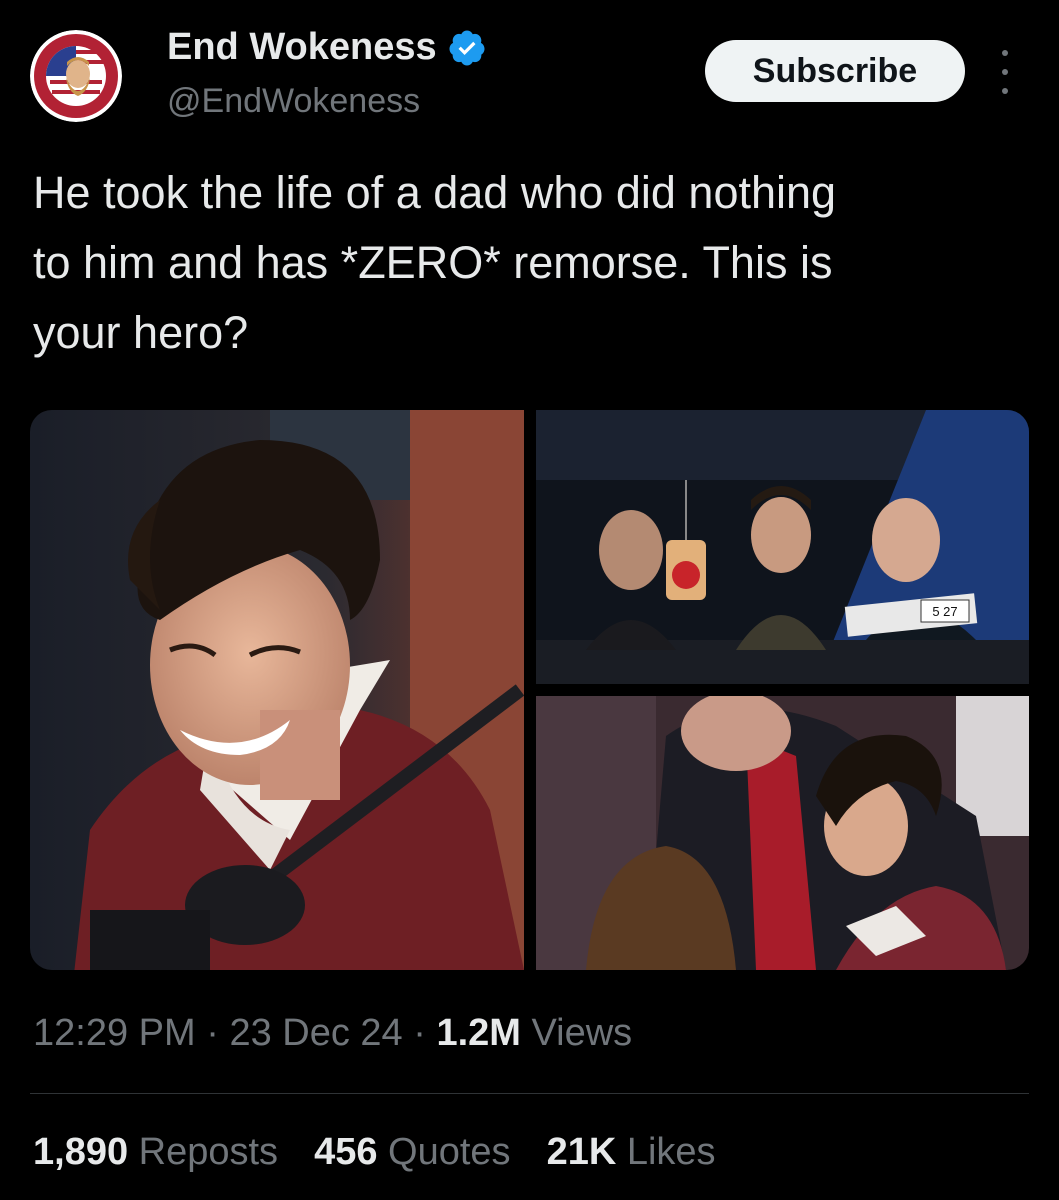 This screenshot has height=1200, width=1059. I want to click on tweet-meta: 12:29 PM · 23 Dec 24 · 1.2M Views, so click(332, 1033).